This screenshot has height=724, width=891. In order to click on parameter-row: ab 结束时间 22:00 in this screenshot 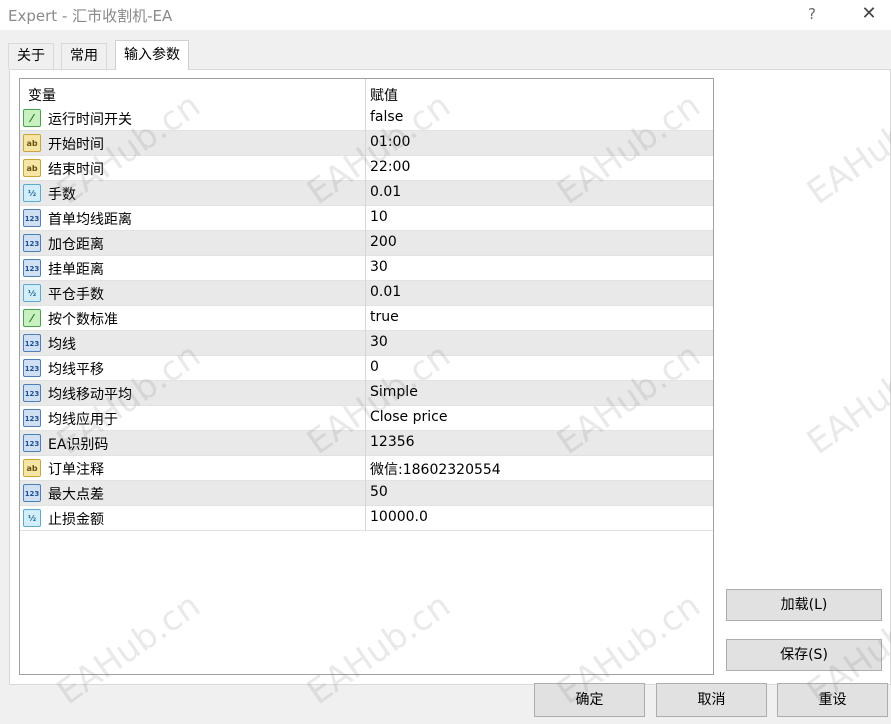, I will do `click(366, 168)`.